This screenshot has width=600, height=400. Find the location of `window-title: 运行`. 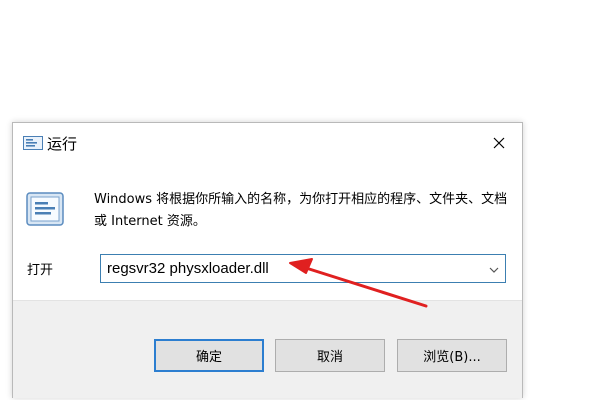

window-title: 运行 is located at coordinates (62, 144).